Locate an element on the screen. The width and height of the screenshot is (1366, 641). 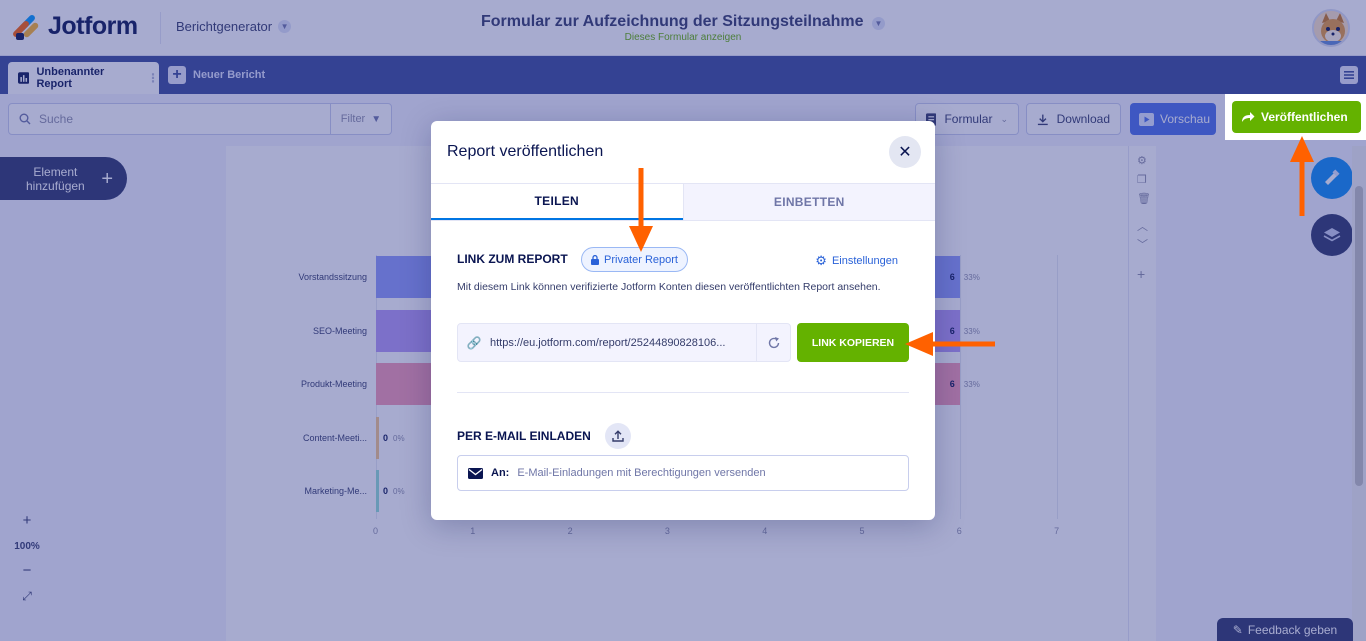
upload-icon is located at coordinates (618, 436).